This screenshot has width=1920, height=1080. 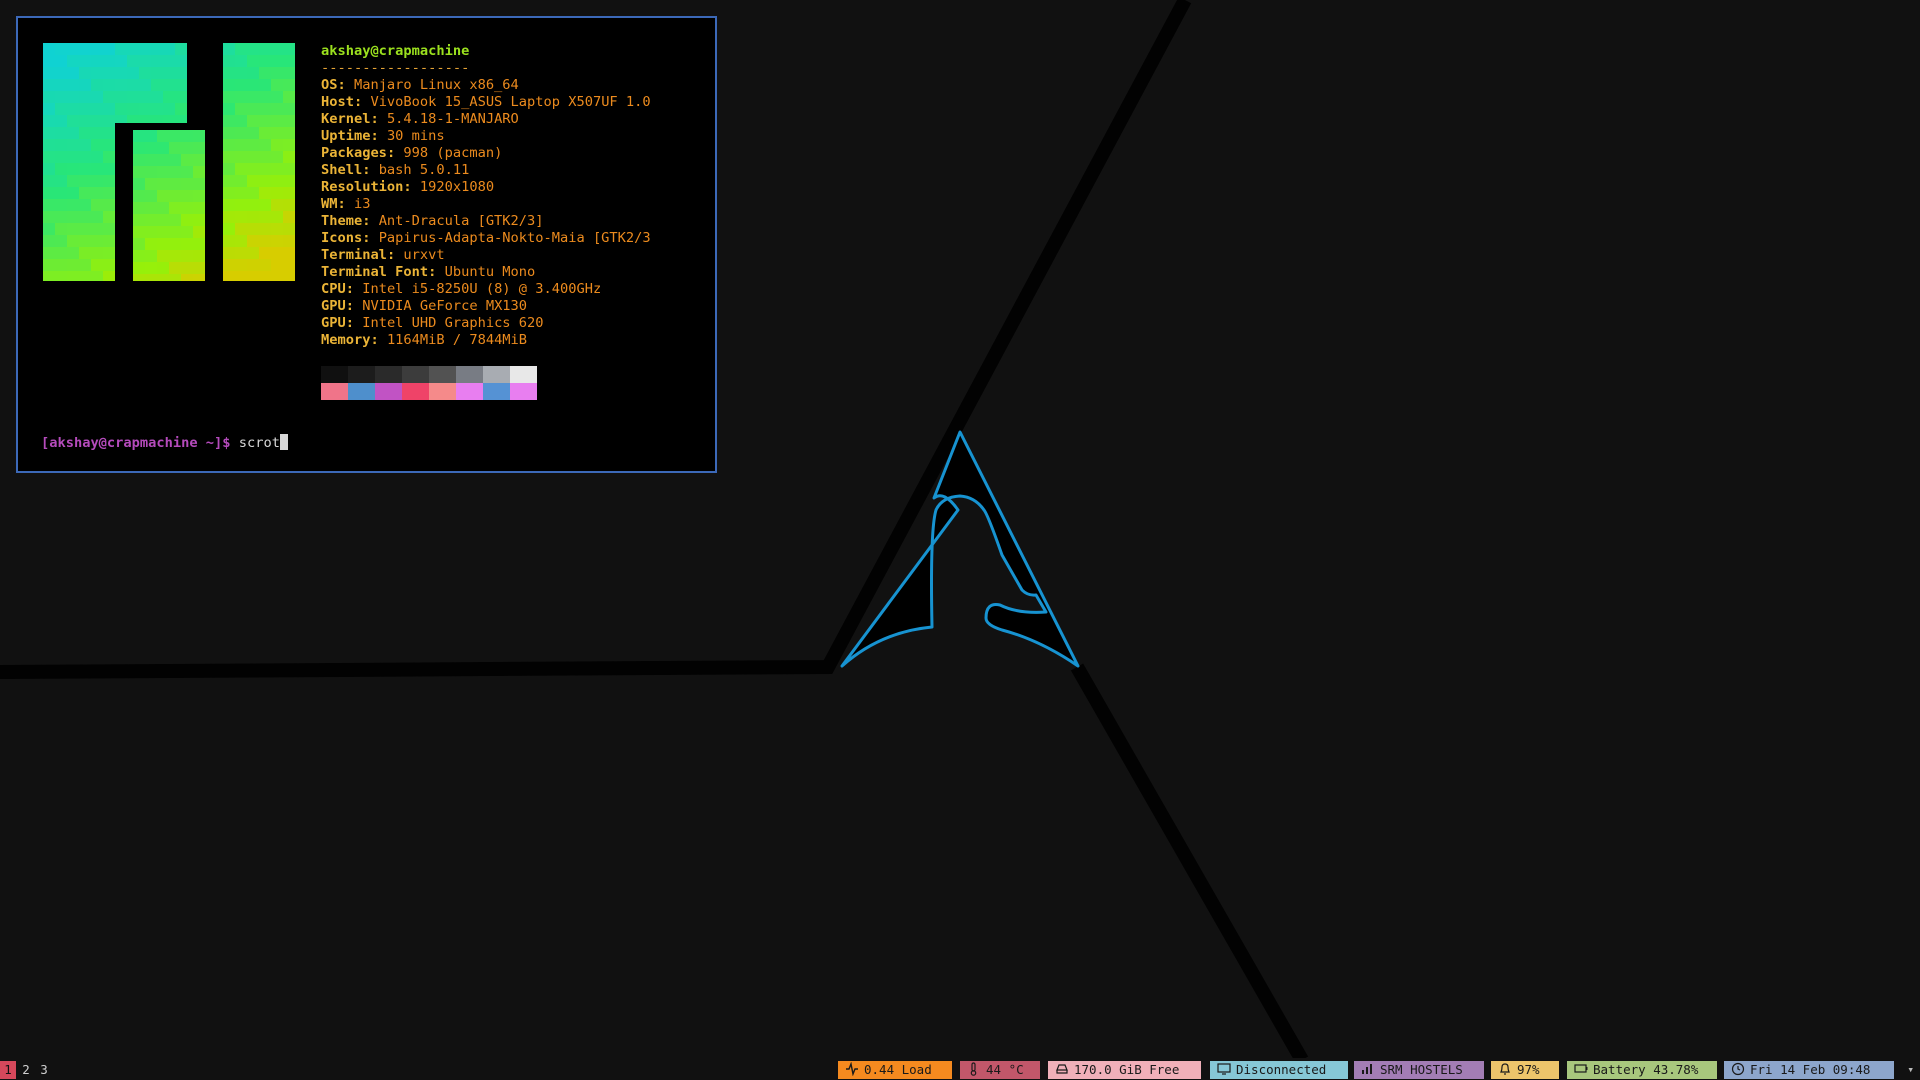 What do you see at coordinates (26, 1070) in the screenshot?
I see `workspace-2: 2` at bounding box center [26, 1070].